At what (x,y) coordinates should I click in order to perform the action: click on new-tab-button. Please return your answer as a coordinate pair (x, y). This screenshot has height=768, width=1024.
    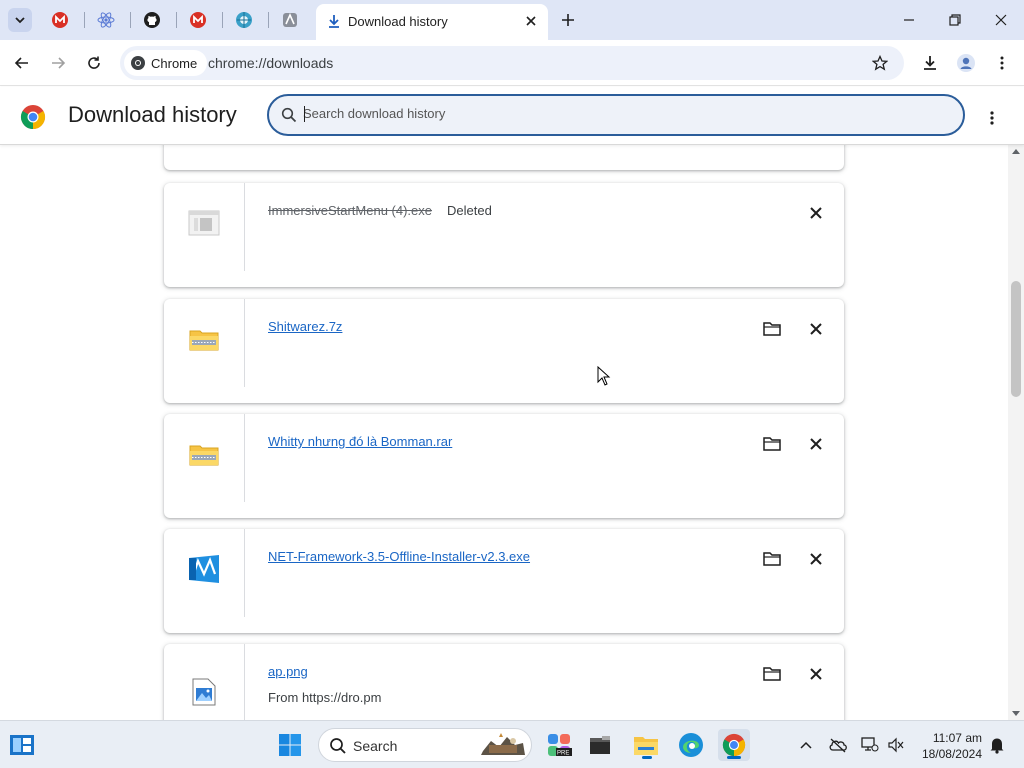
    Looking at the image, I should click on (568, 20).